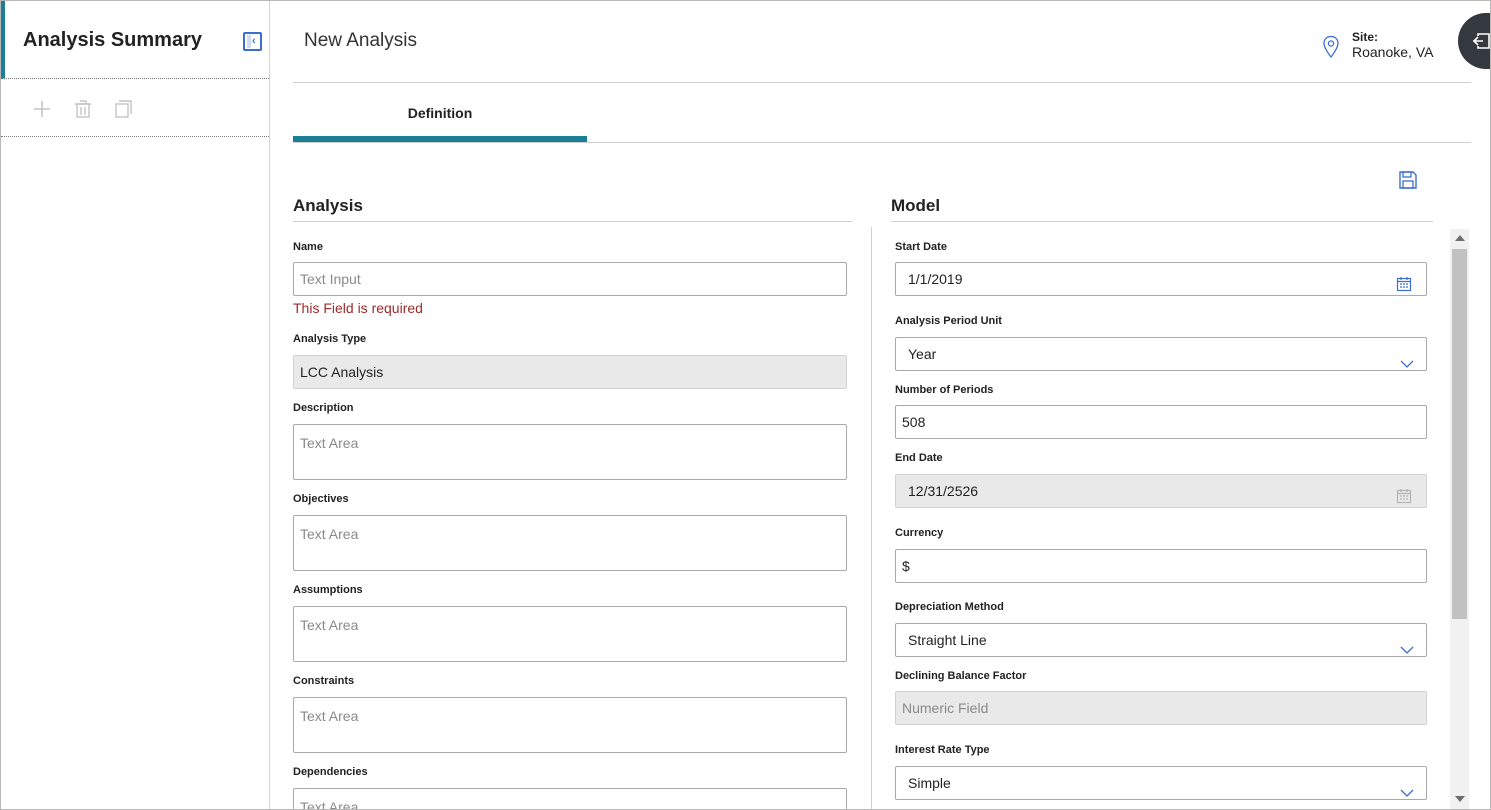 The image size is (1491, 810). Describe the element at coordinates (323, 408) in the screenshot. I see `description-label: Description` at that location.